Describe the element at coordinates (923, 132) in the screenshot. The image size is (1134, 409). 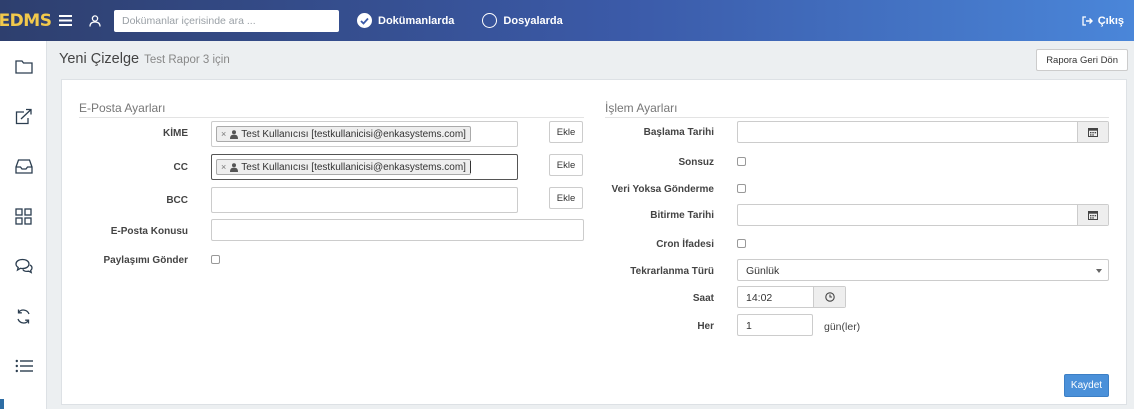
I see `start-date-input` at that location.